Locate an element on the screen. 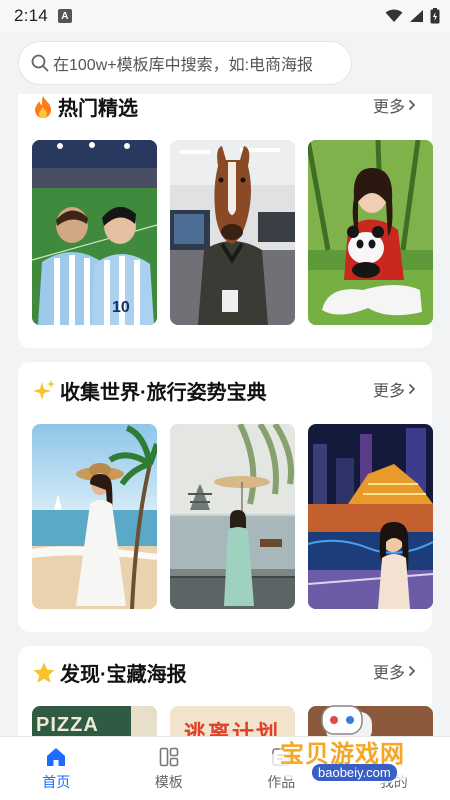 The width and height of the screenshot is (450, 800). home-icon is located at coordinates (56, 756).